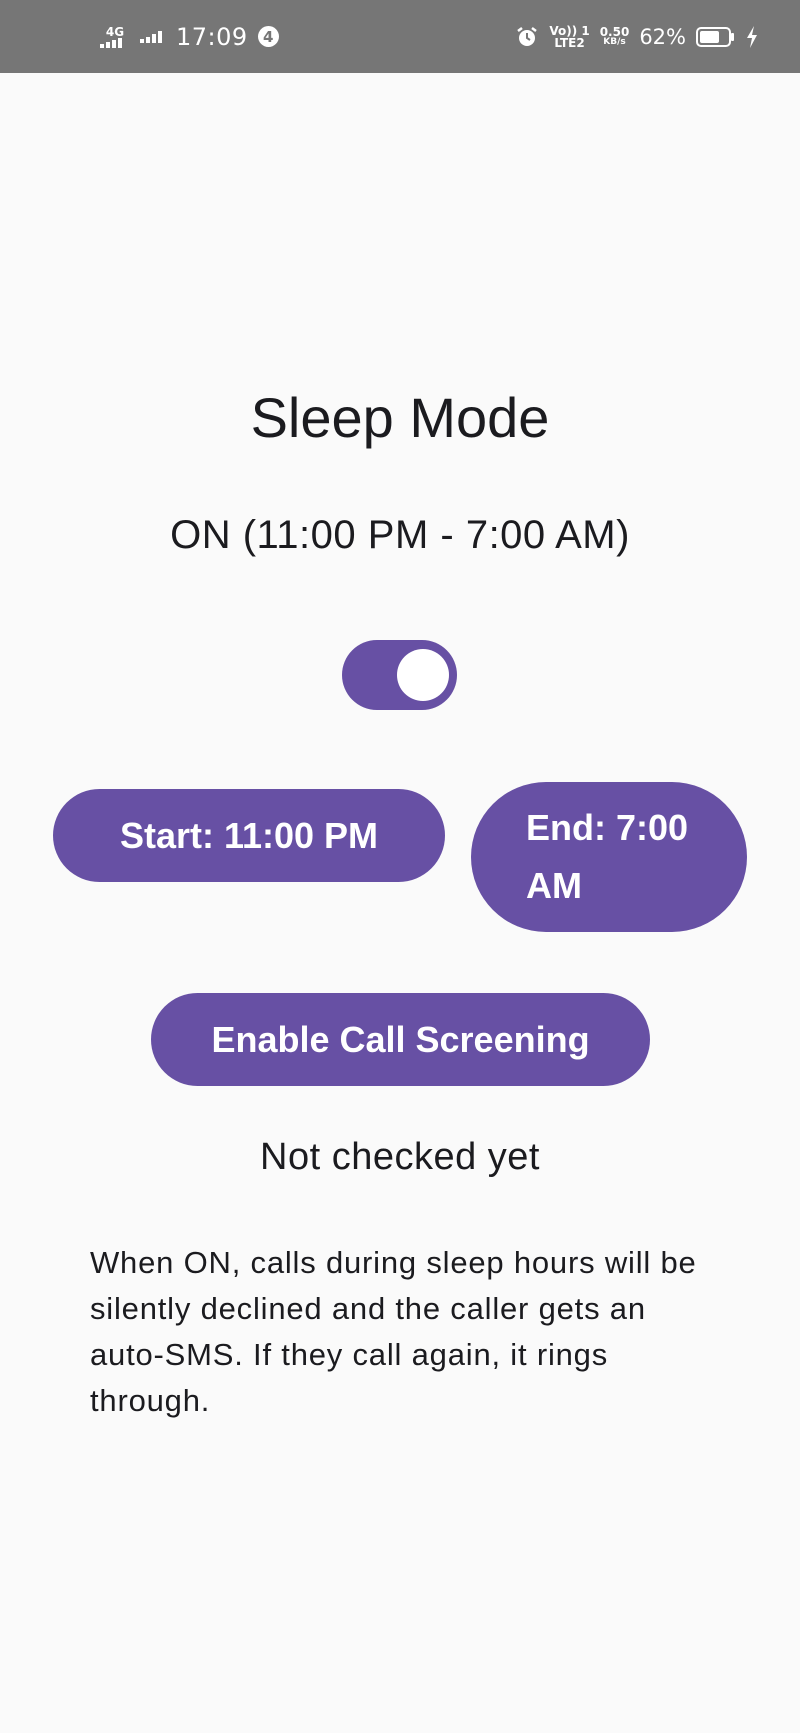  I want to click on call-screening-status: Not checked yet, so click(400, 1157).